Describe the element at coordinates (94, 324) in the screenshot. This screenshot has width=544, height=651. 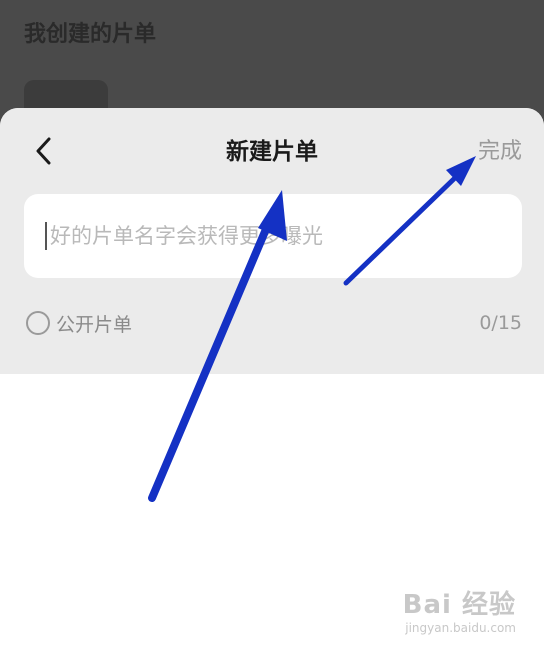
I see `public-label: 公开片单` at that location.